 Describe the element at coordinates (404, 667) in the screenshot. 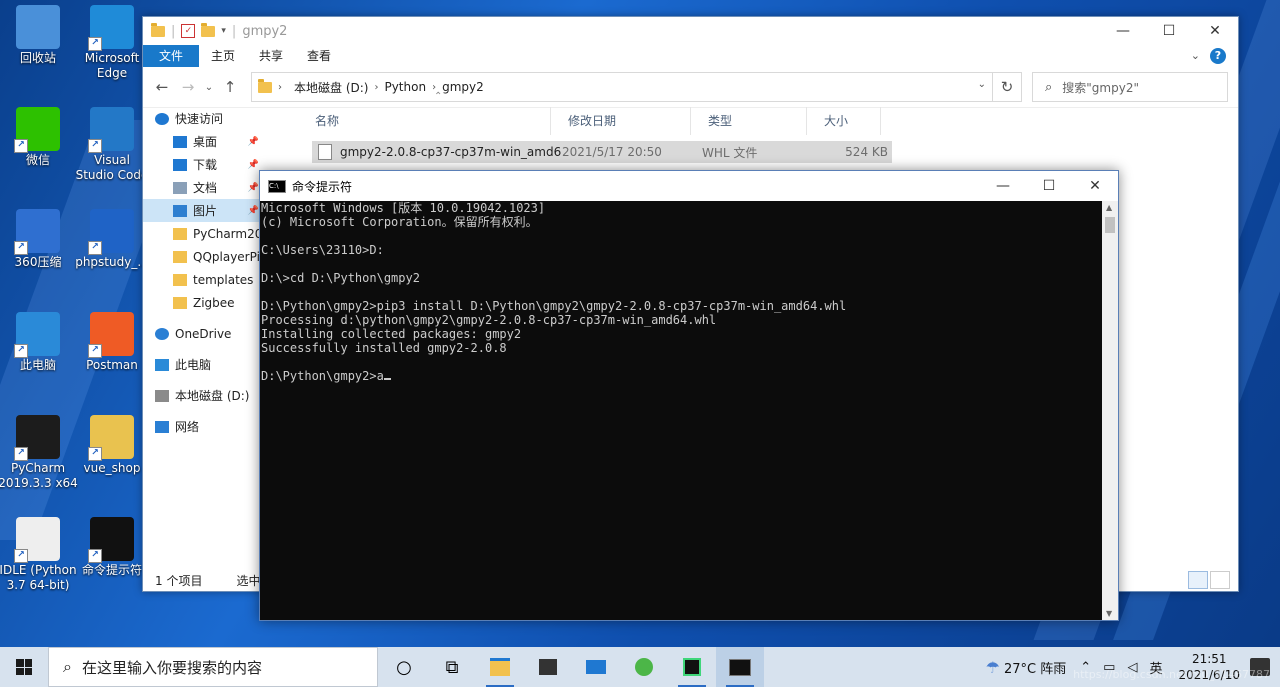

I see `cortana-icon: ○` at that location.